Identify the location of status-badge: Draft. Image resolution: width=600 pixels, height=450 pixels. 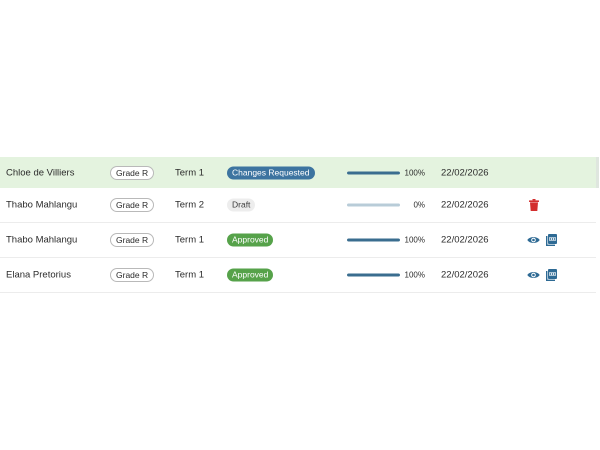
(241, 205).